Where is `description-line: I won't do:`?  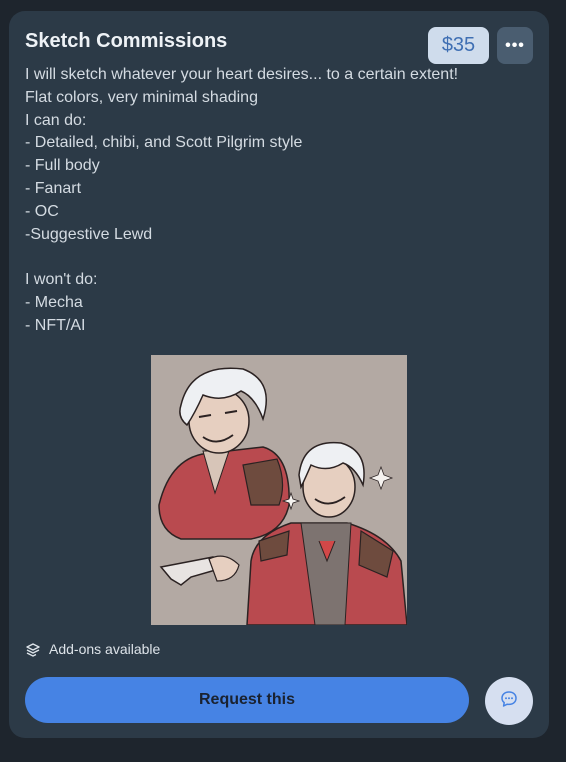
description-line: I won't do: is located at coordinates (61, 280).